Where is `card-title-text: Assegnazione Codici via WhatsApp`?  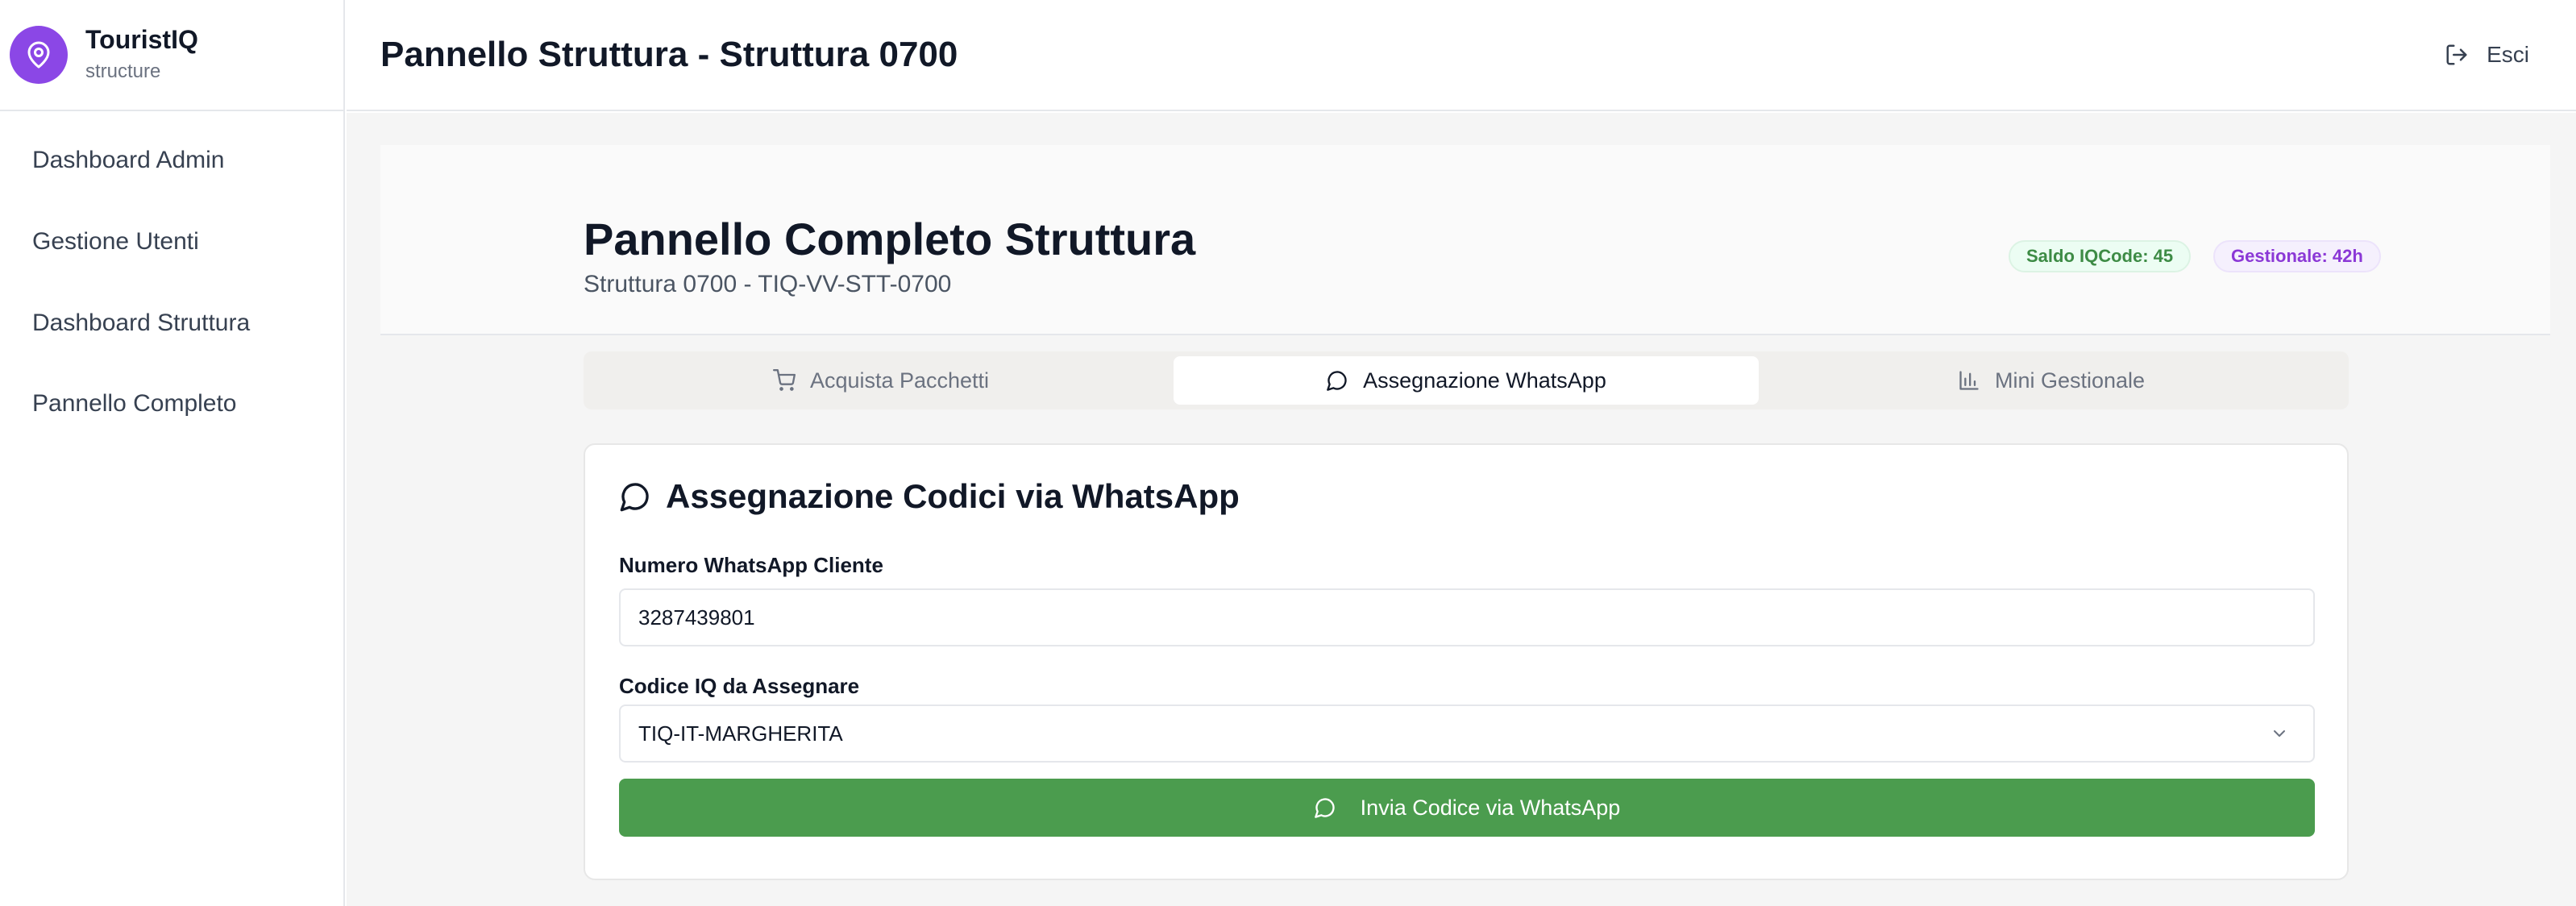
card-title-text: Assegnazione Codici via WhatsApp is located at coordinates (953, 496).